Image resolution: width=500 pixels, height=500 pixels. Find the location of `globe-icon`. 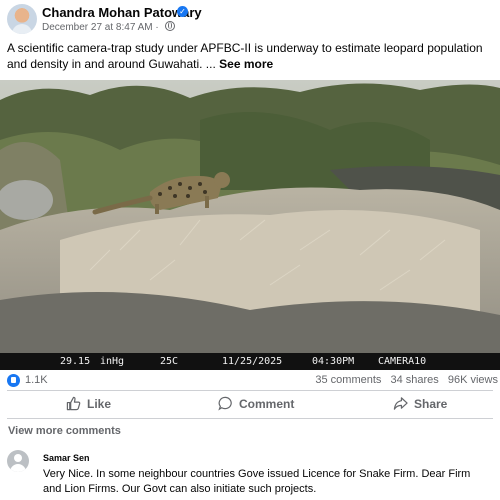

globe-icon is located at coordinates (169, 26).